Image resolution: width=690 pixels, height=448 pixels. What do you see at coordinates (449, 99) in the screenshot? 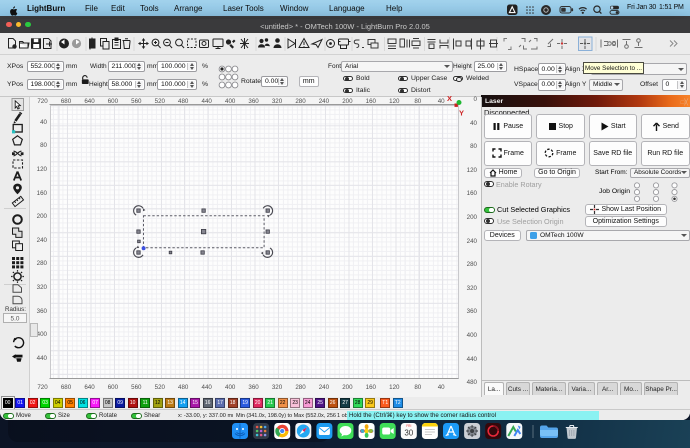
I see `svg-text: X` at bounding box center [449, 99].